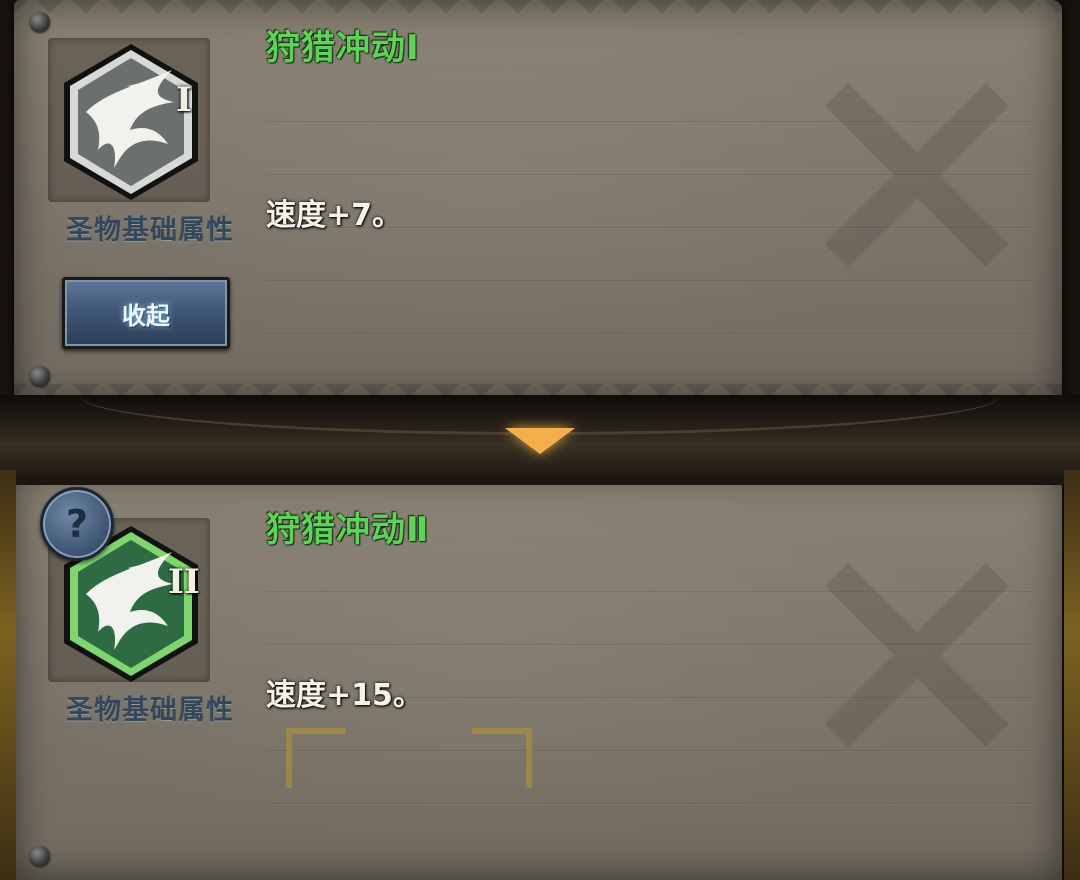  What do you see at coordinates (540, 441) in the screenshot?
I see `down-arrow-icon` at bounding box center [540, 441].